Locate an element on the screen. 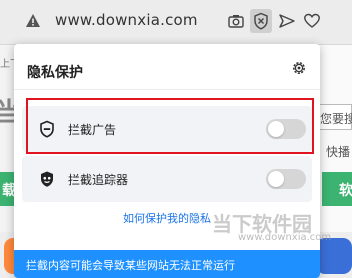 The width and height of the screenshot is (352, 278). background-text: 快播 is located at coordinates (338, 152).